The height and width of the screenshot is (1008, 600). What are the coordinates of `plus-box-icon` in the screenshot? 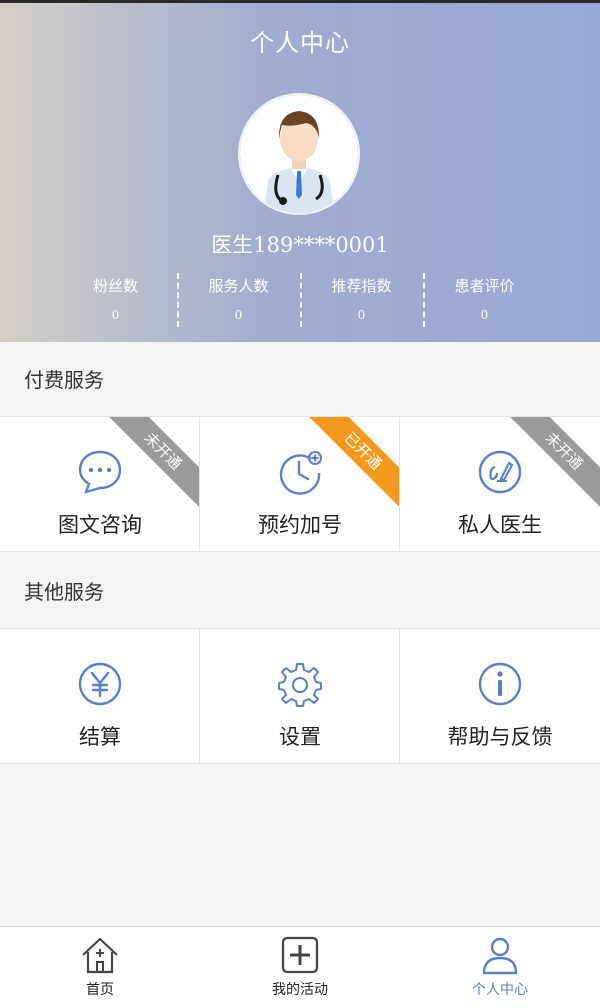 It's located at (300, 955).